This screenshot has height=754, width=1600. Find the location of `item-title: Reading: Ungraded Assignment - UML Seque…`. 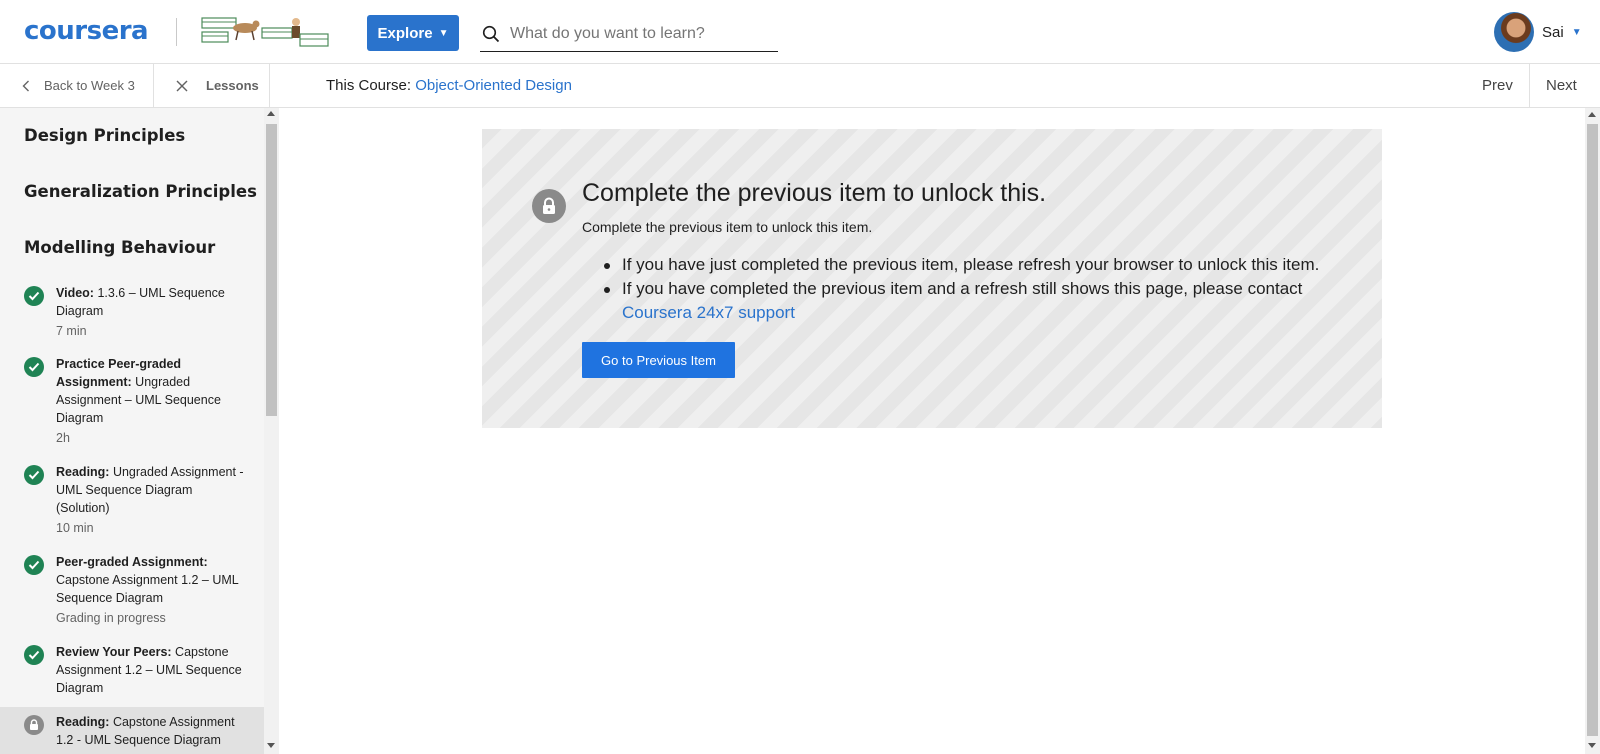

item-title: Reading: Ungraded Assignment - UML Seque… is located at coordinates (150, 490).